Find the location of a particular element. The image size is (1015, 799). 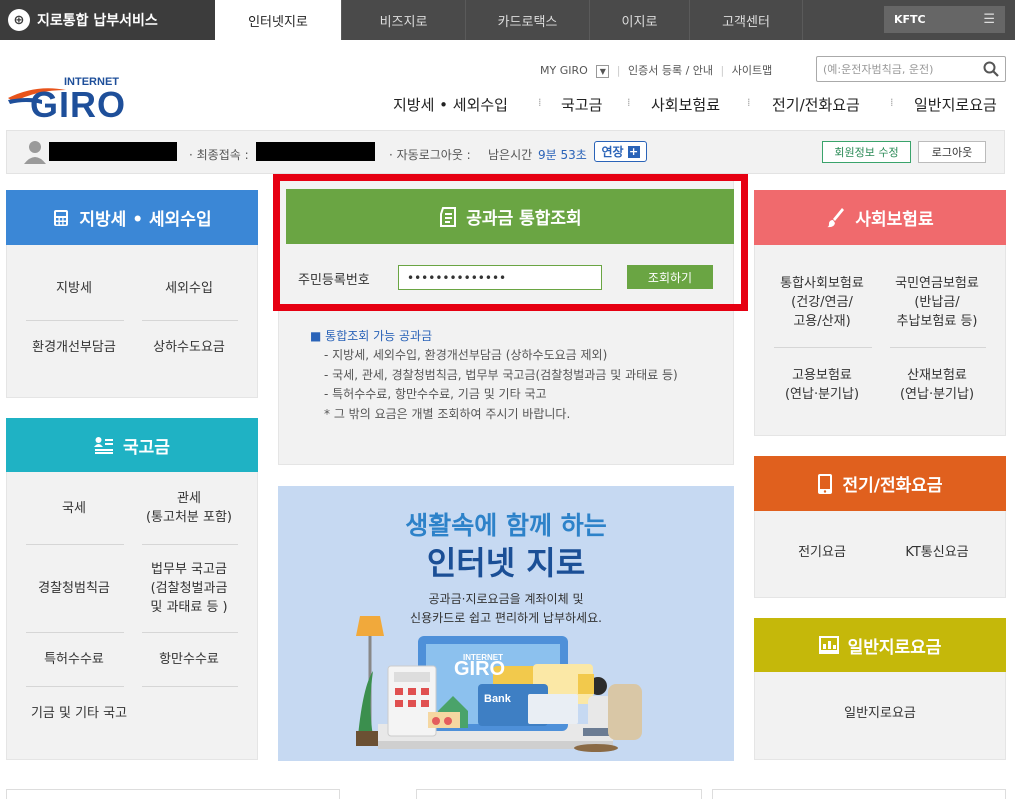

giro-service-logo-icon: ⊕ is located at coordinates (19, 20).